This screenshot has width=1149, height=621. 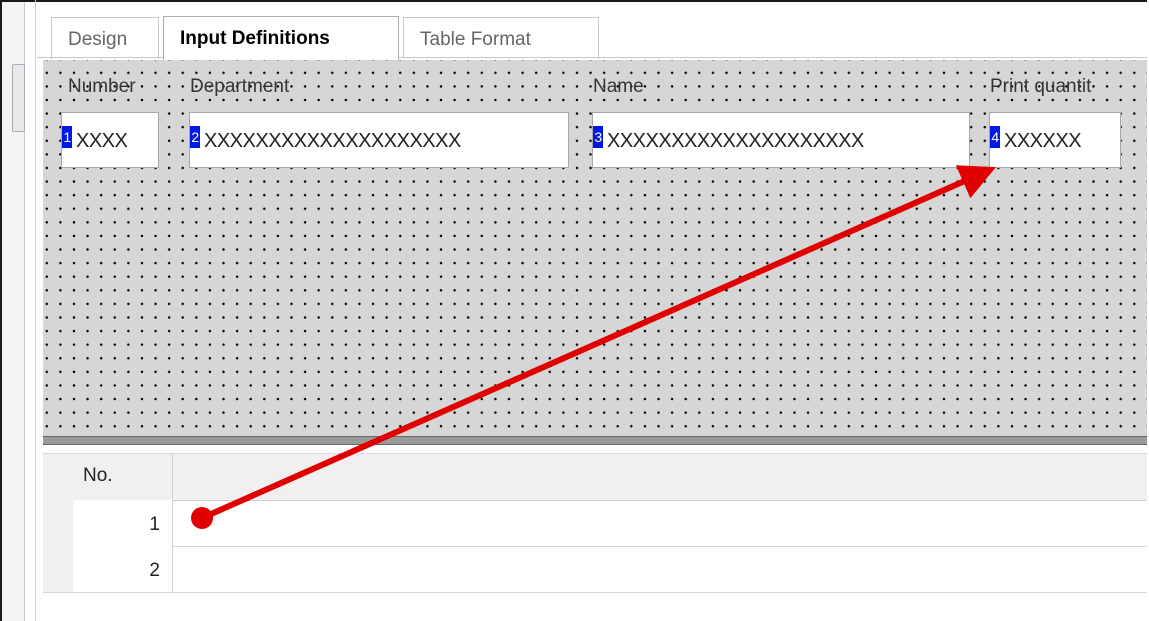 What do you see at coordinates (105, 38) in the screenshot?
I see `tab-design: Design` at bounding box center [105, 38].